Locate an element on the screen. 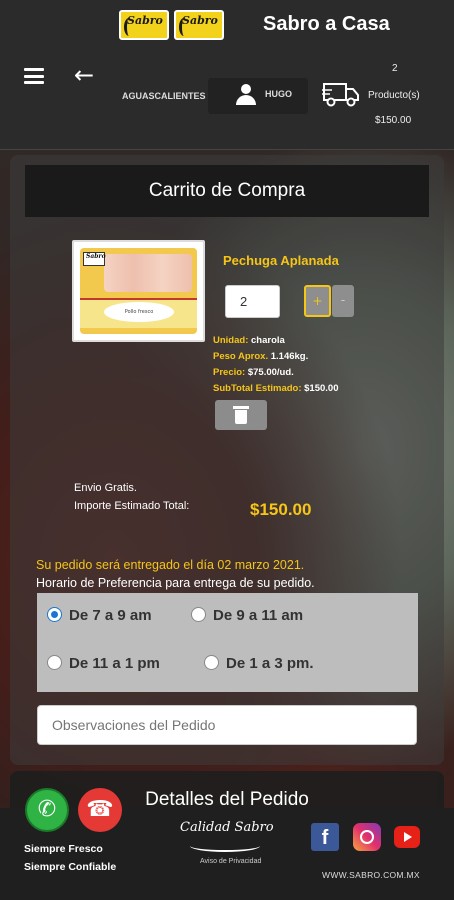 The image size is (454, 900). quantity-input is located at coordinates (252, 301).